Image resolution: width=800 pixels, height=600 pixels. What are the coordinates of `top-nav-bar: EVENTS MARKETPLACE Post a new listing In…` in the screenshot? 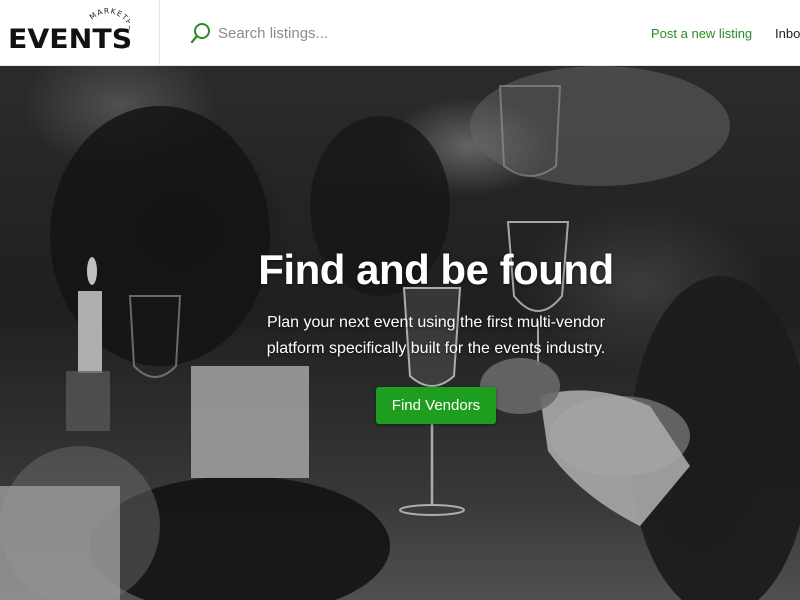 It's located at (400, 33).